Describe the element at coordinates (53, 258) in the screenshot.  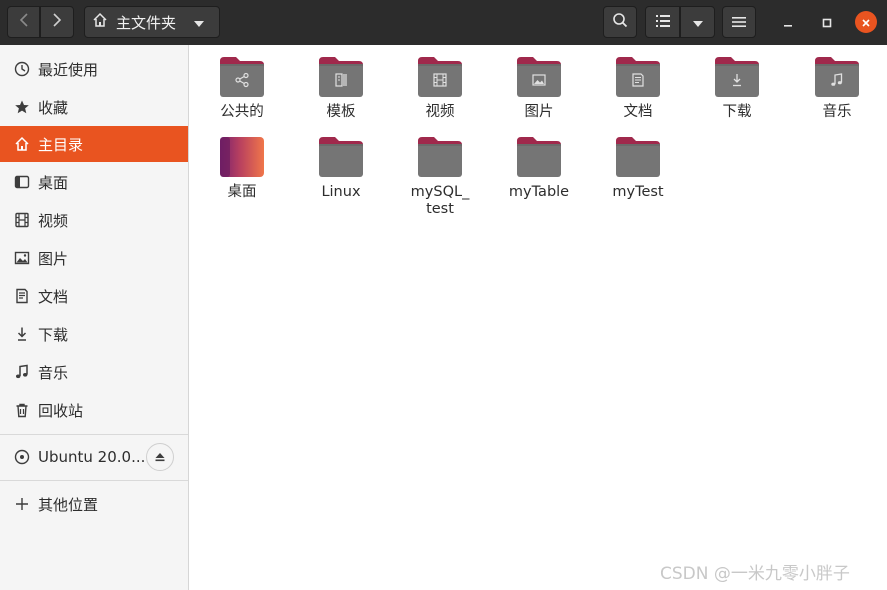
I see `sidebar-item-label: 图片` at that location.